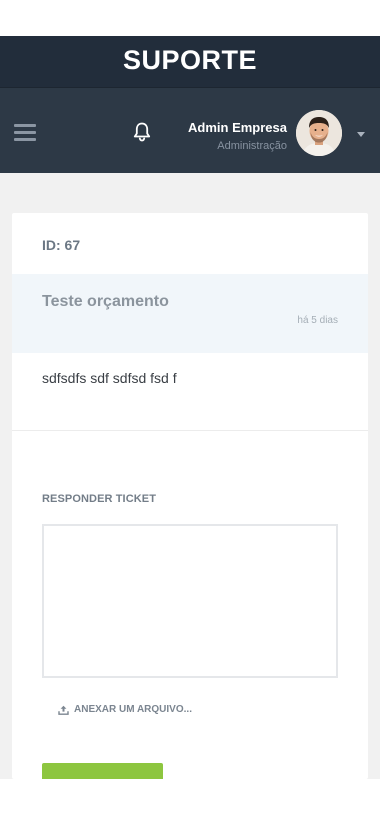 The image size is (380, 816). What do you see at coordinates (190, 601) in the screenshot?
I see `reply-textarea` at bounding box center [190, 601].